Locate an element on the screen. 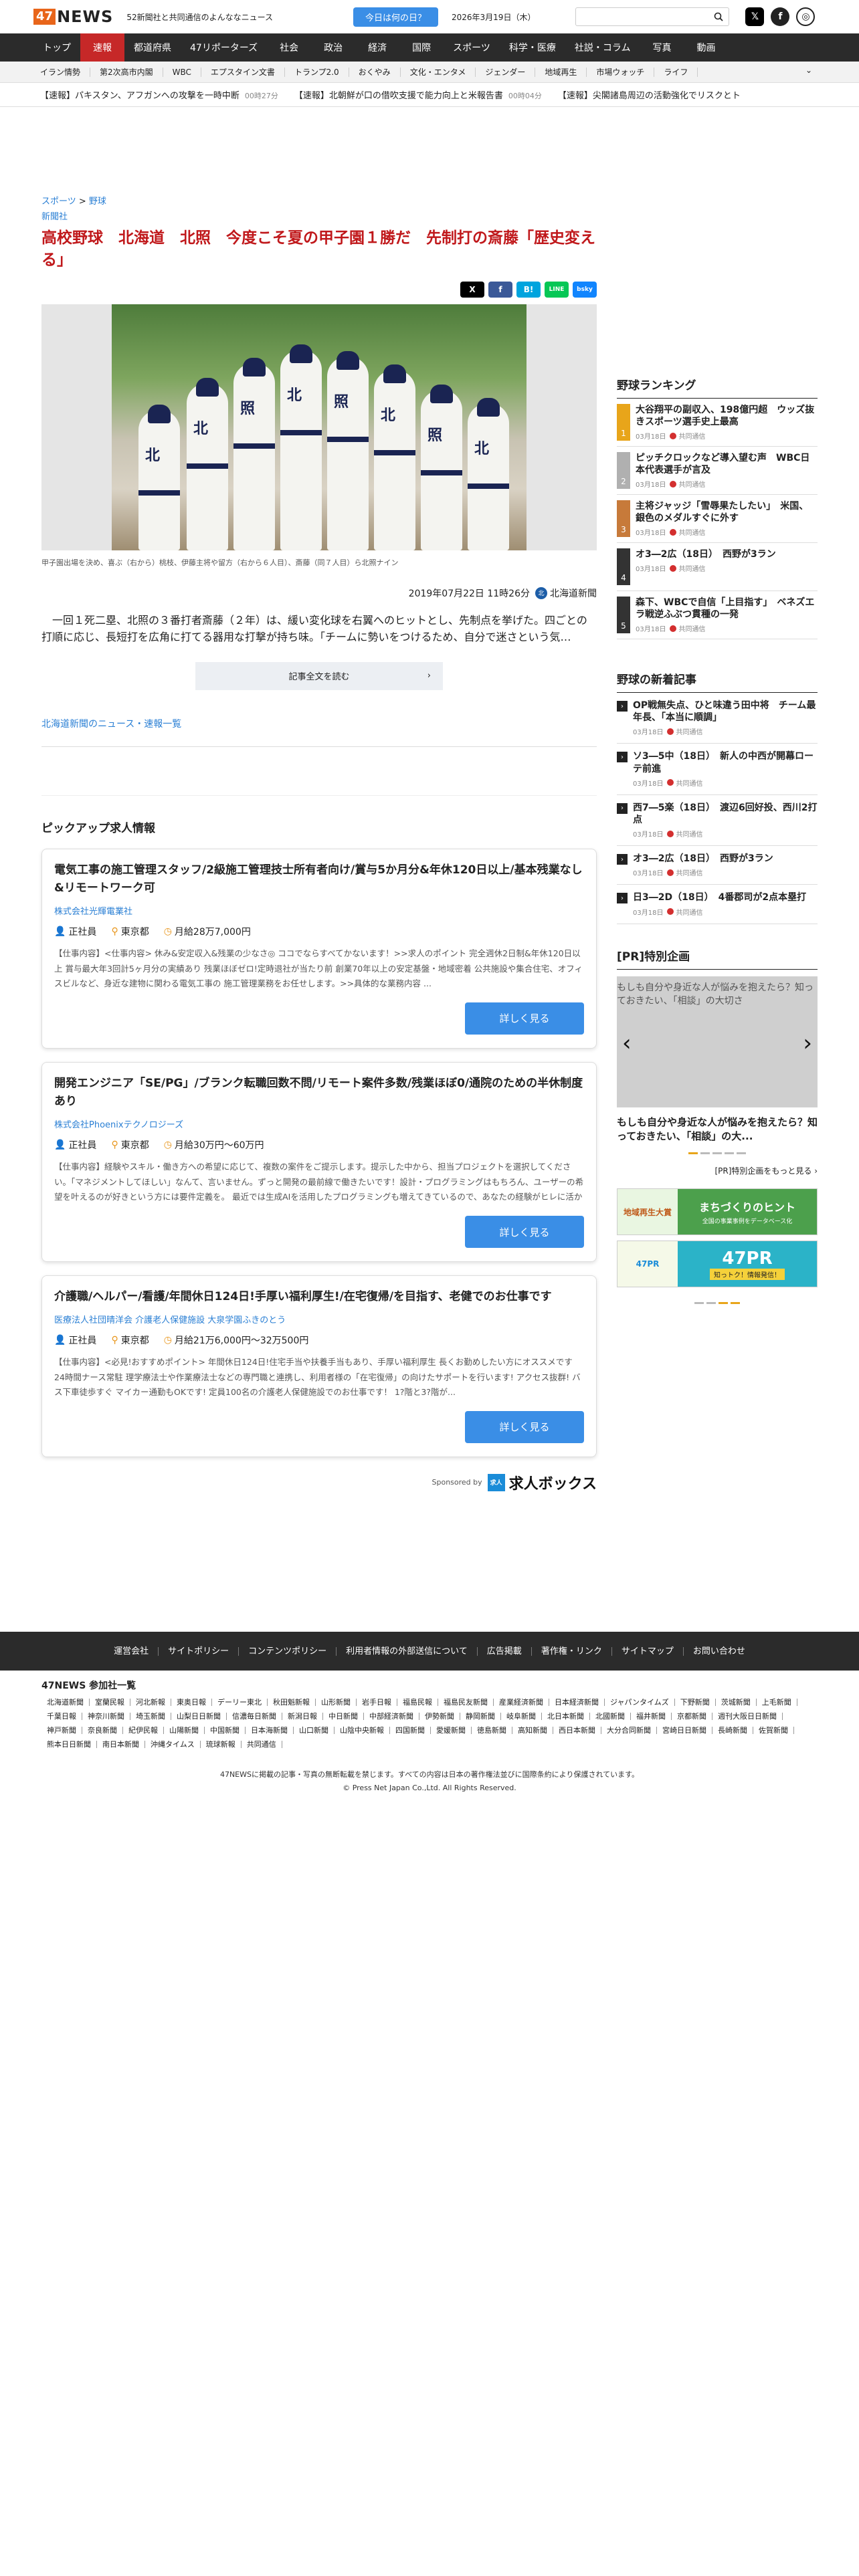 The width and height of the screenshot is (859, 2576). job-company: 医療法人社団晴洋会 介護老人保健施設 大泉学園ふきのとう is located at coordinates (319, 1319).